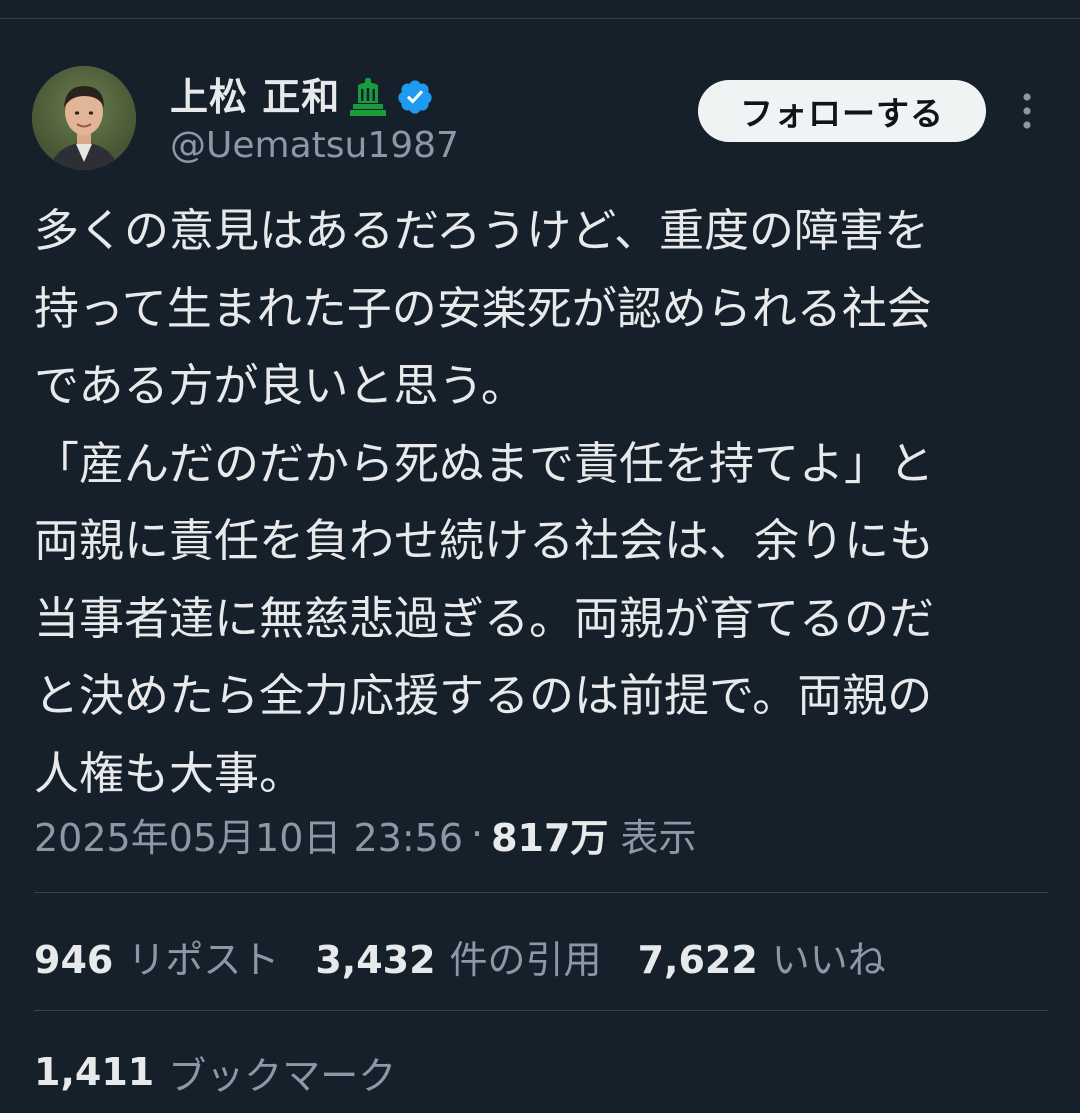 This screenshot has height=1113, width=1080. I want to click on bookmarks-count: 1,411, so click(94, 1072).